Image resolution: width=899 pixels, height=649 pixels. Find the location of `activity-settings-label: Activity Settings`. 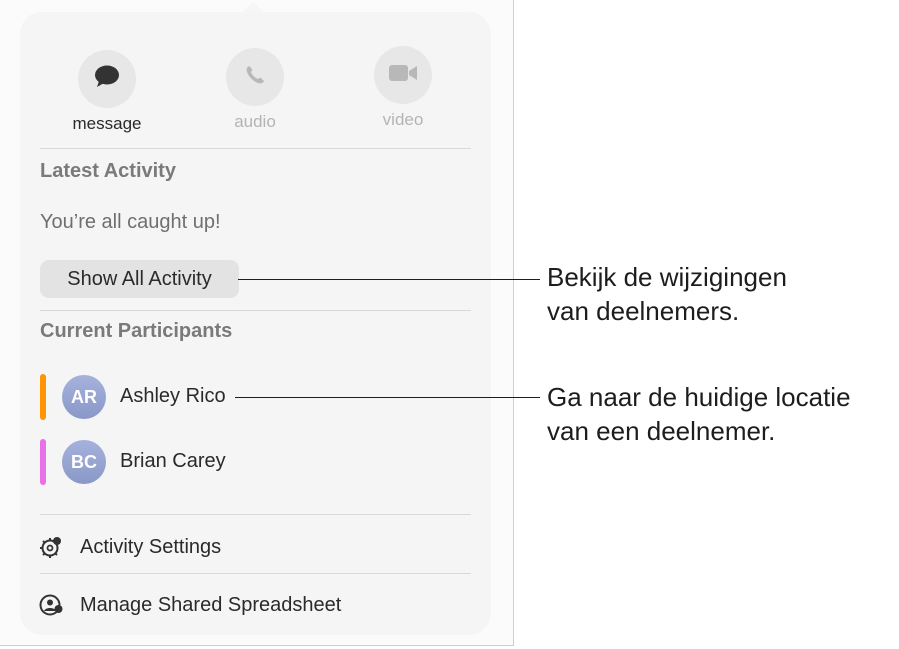

activity-settings-label: Activity Settings is located at coordinates (151, 546).